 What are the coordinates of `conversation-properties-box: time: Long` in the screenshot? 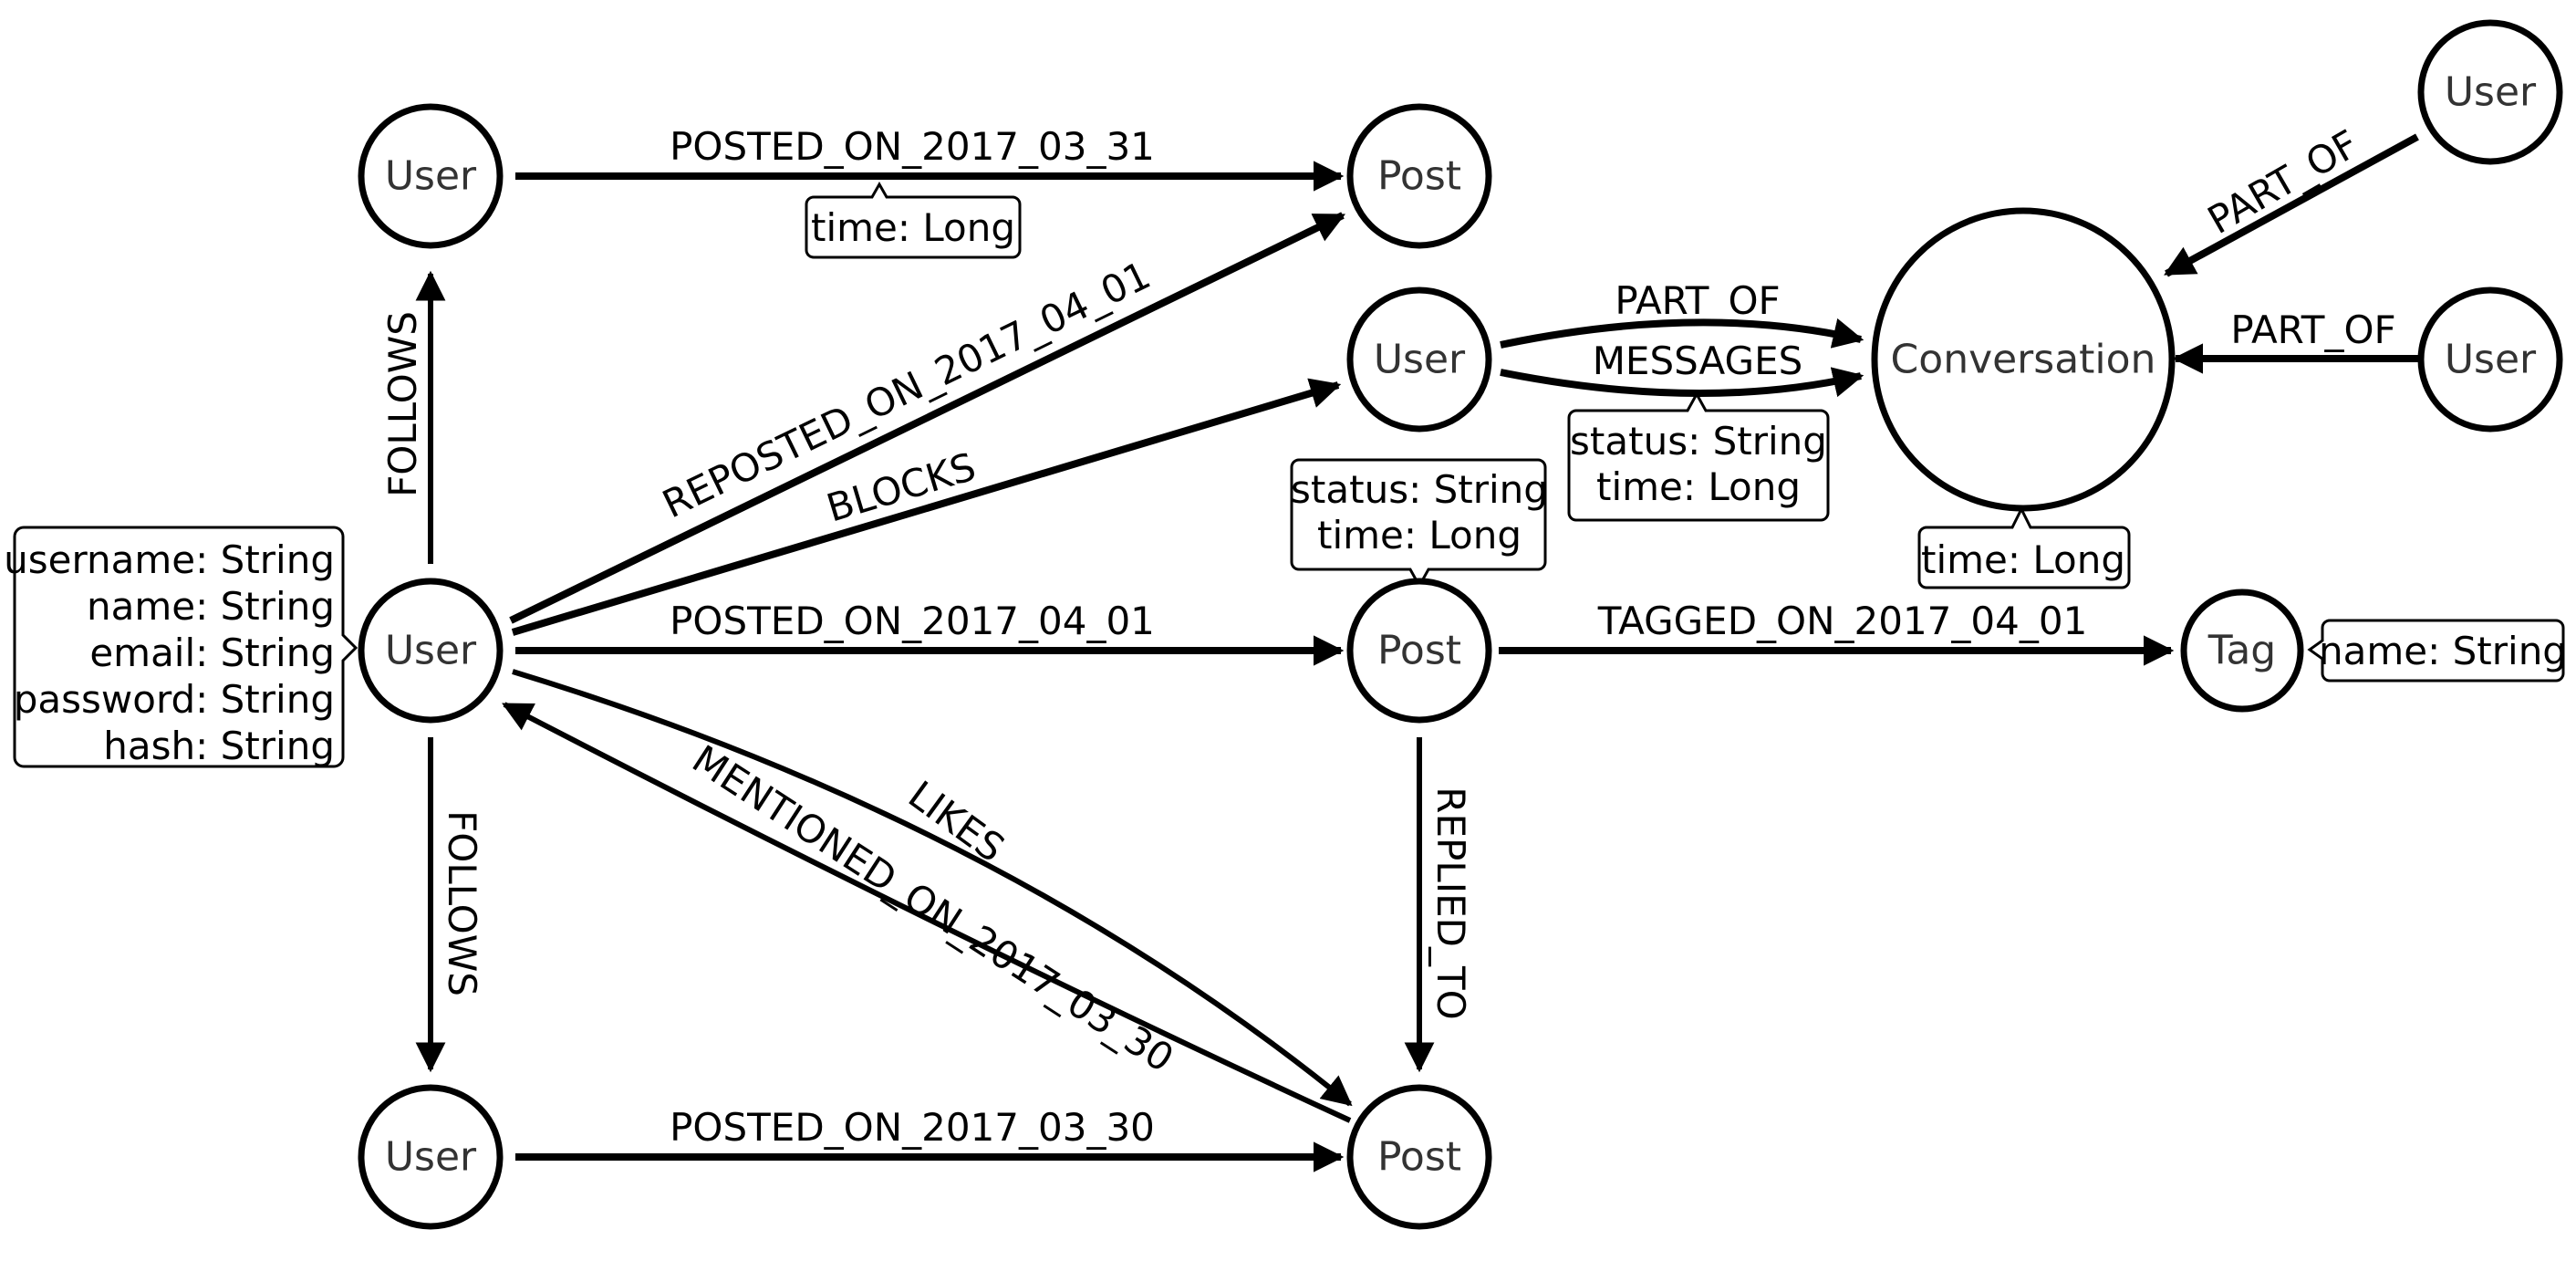 It's located at (2024, 547).